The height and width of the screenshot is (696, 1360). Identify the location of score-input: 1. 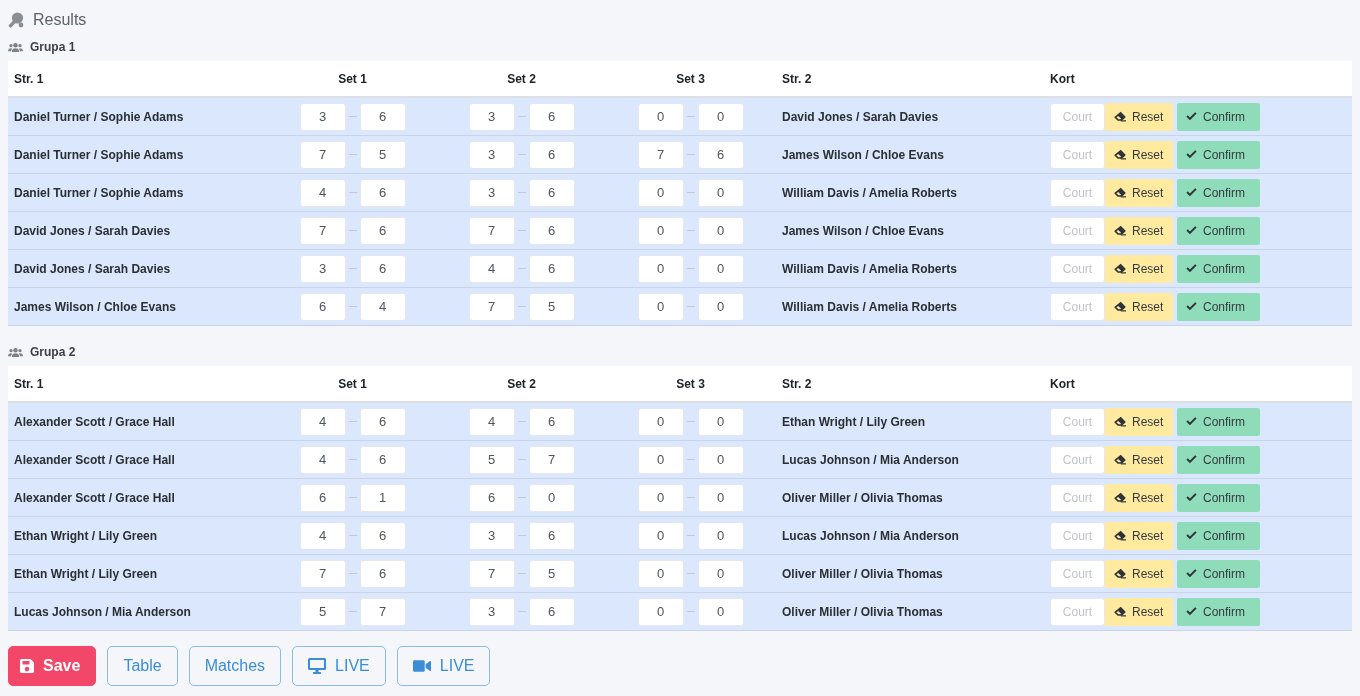
(382, 497).